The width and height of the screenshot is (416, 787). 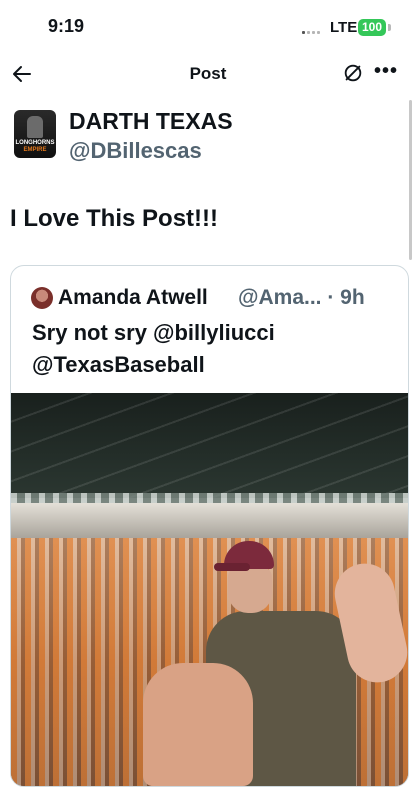 I want to click on quoted-text-line-2: @TexasBaseball, so click(x=118, y=364).